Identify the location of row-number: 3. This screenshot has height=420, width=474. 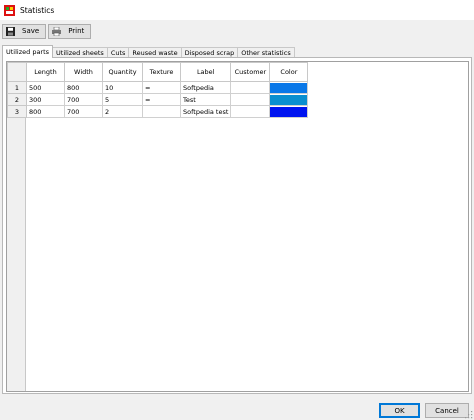
(17, 111).